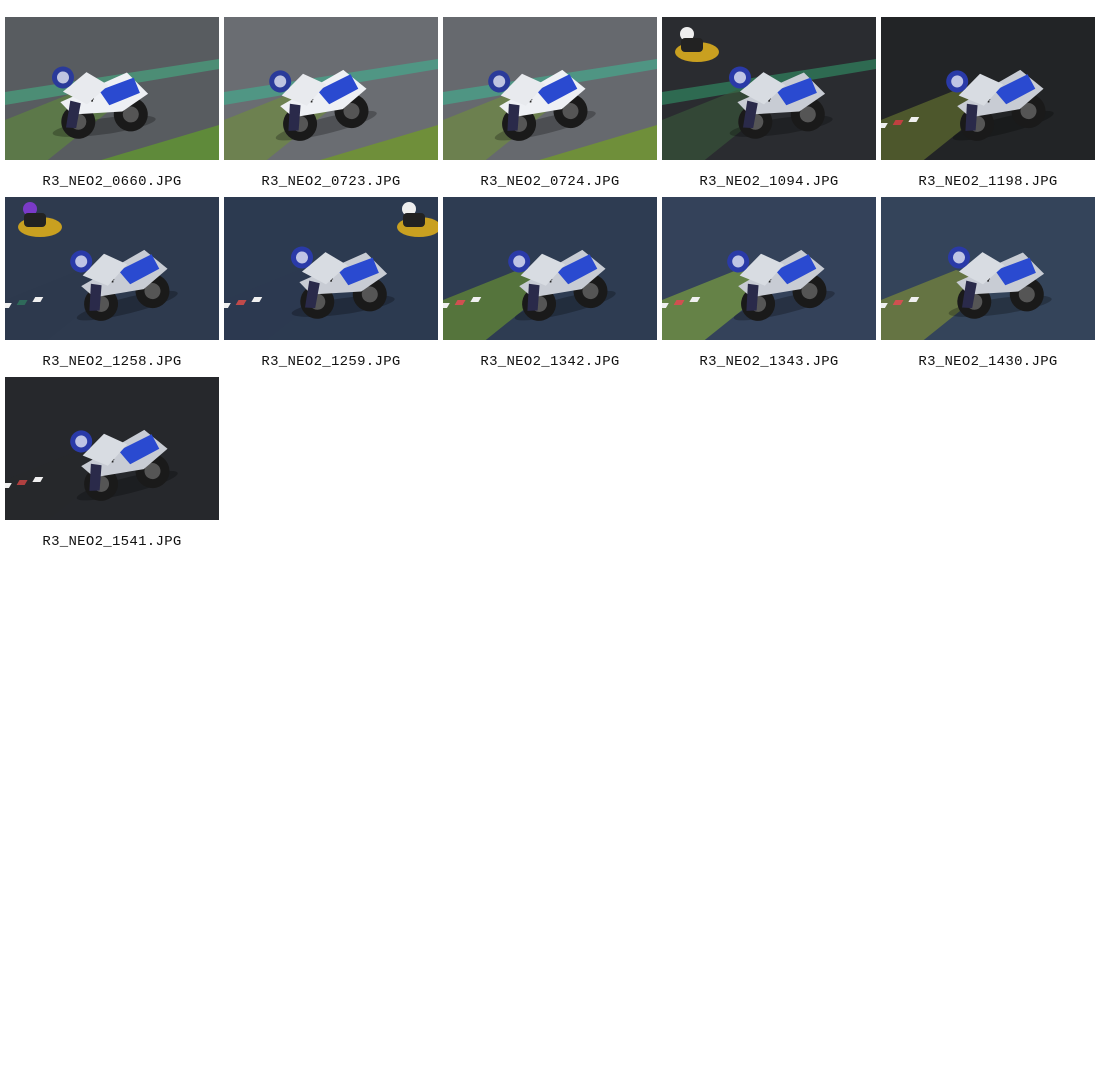  I want to click on thumbnail-filename: R3_NEO2_1198.JPG, so click(987, 182).